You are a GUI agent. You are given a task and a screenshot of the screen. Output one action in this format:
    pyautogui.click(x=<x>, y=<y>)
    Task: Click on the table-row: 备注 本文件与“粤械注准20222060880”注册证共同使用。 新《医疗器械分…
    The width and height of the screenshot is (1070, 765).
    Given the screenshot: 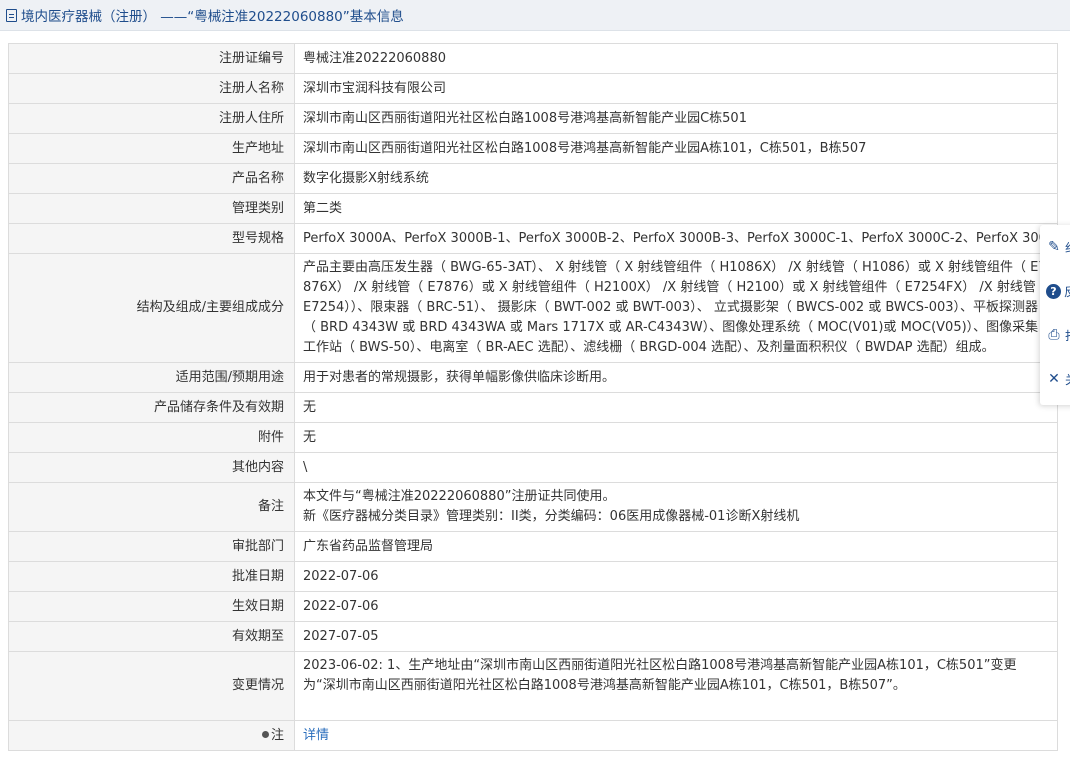 What is the action you would take?
    pyautogui.click(x=533, y=507)
    